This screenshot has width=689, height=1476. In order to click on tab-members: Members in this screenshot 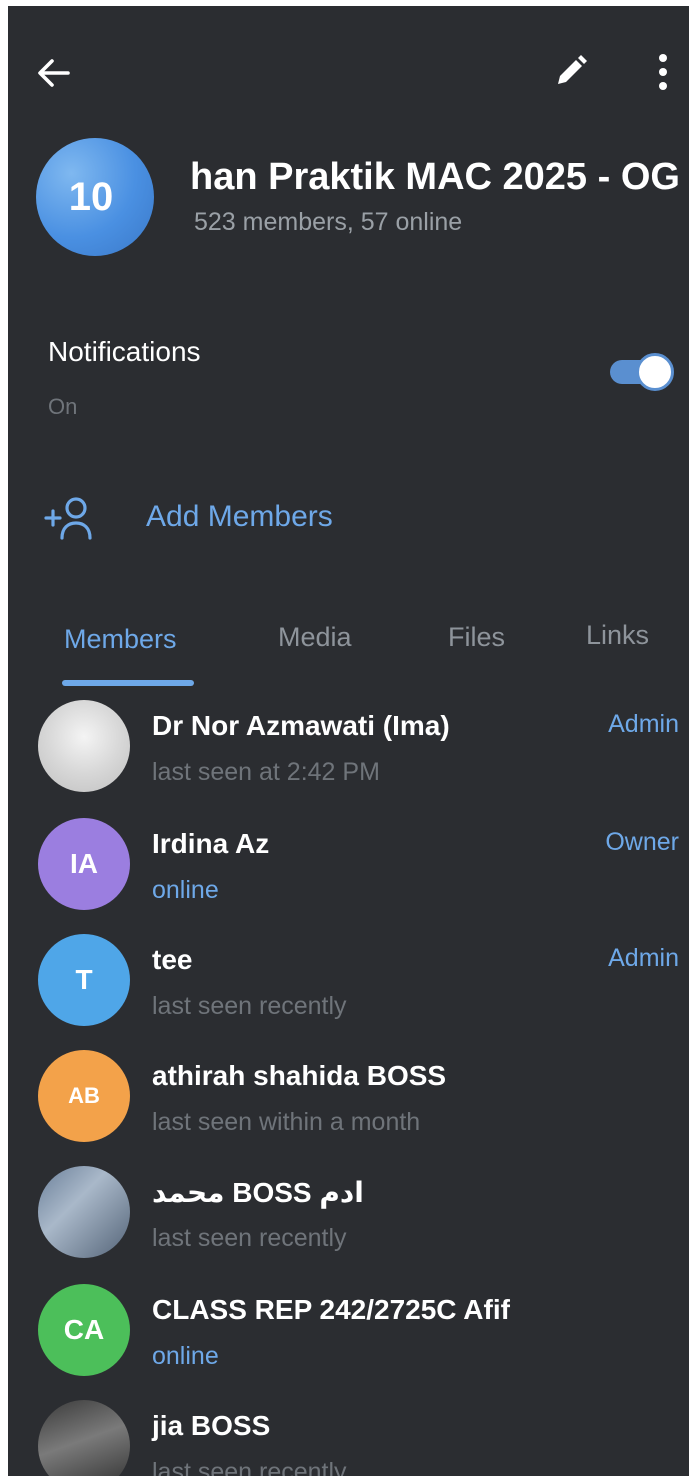, I will do `click(120, 639)`.